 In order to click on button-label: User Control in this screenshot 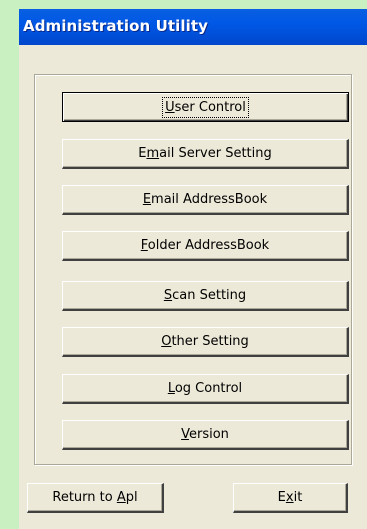, I will do `click(205, 107)`.